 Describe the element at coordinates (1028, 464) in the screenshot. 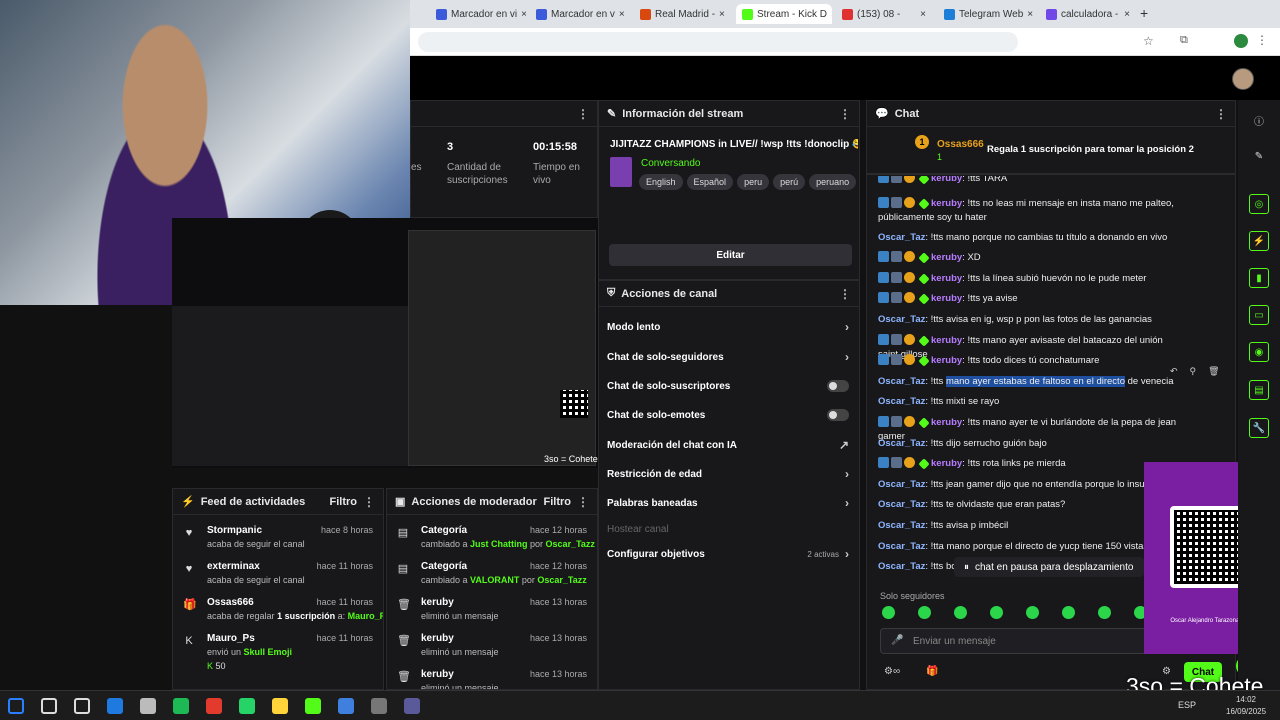

I see `chat-message: keruby: !tts rota links pe mierda` at that location.